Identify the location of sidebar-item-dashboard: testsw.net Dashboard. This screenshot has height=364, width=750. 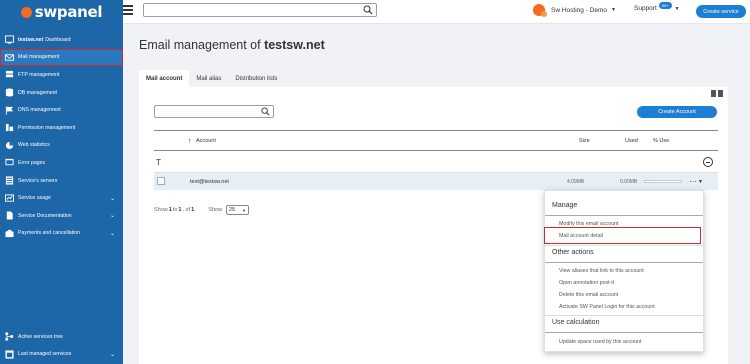
(61, 40).